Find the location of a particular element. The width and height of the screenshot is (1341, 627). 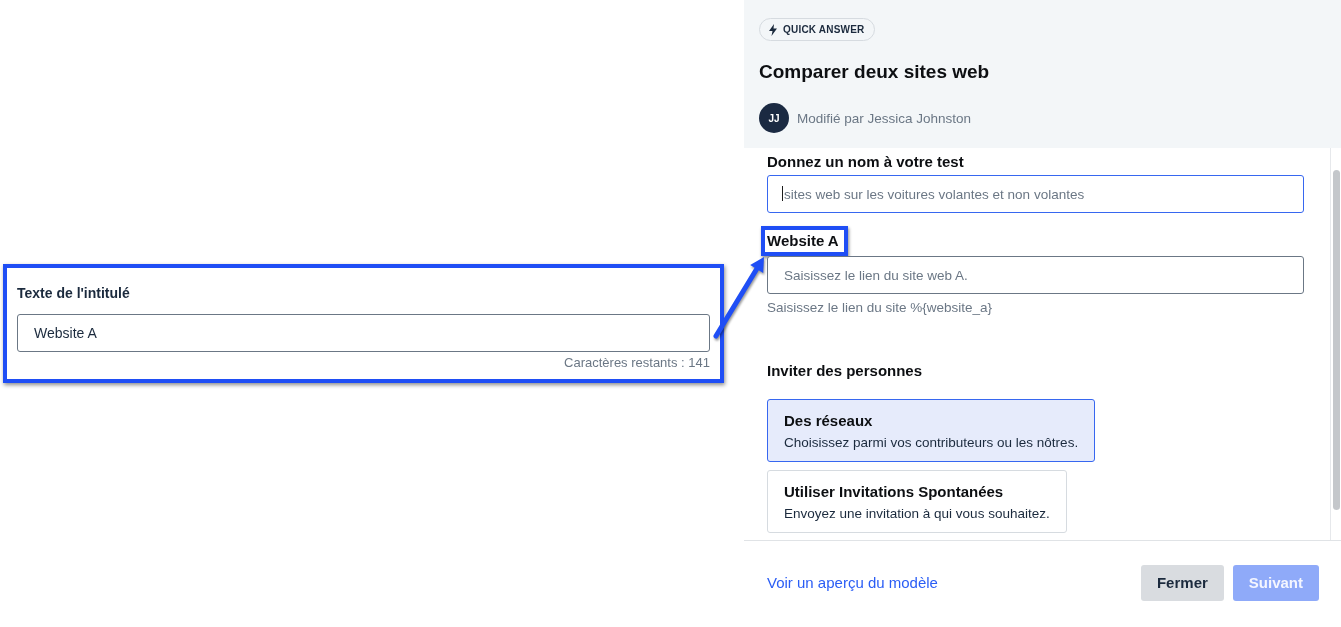

character-counter: Caractères restants : 141 is located at coordinates (636, 363).